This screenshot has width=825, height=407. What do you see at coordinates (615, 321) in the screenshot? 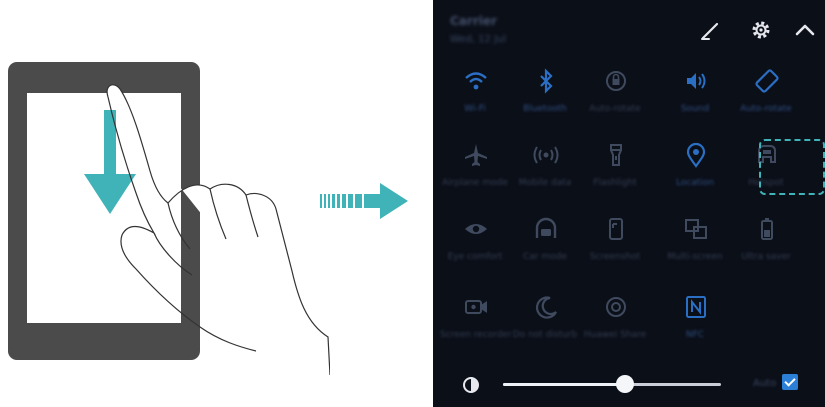
I see `toggle-tile: Huawei Share` at bounding box center [615, 321].